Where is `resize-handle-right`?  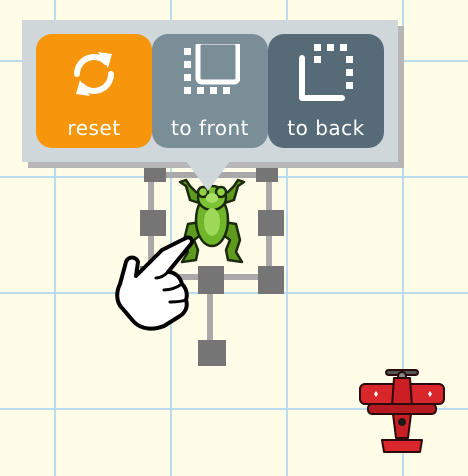 resize-handle-right is located at coordinates (271, 223).